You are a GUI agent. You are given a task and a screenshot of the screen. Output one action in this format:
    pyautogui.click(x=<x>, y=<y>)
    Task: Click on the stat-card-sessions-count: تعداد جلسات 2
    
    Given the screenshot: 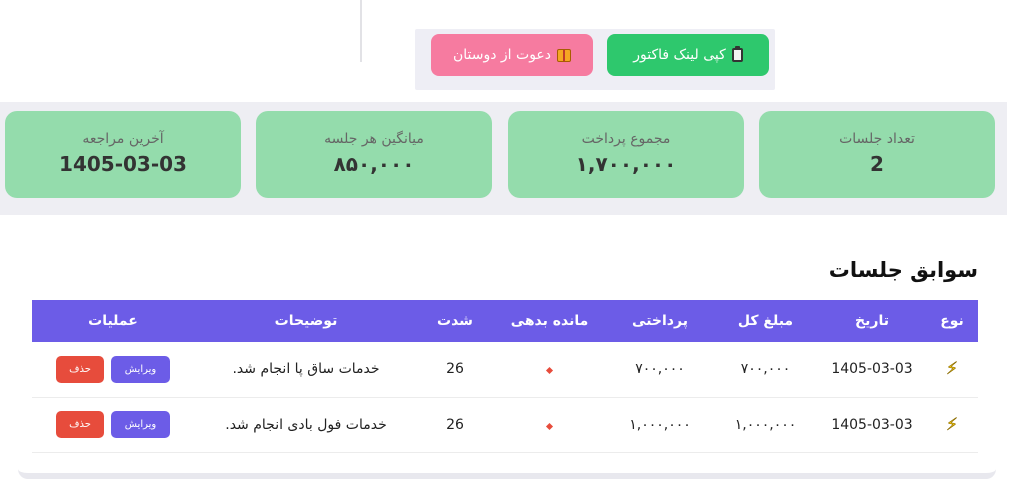 What is the action you would take?
    pyautogui.click(x=877, y=154)
    